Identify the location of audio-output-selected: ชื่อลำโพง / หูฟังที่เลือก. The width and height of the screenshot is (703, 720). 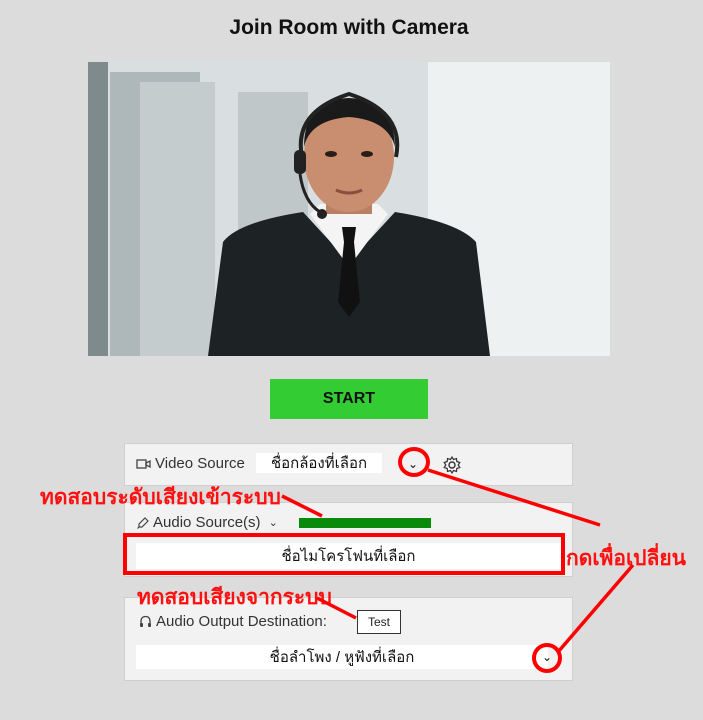
(342, 657).